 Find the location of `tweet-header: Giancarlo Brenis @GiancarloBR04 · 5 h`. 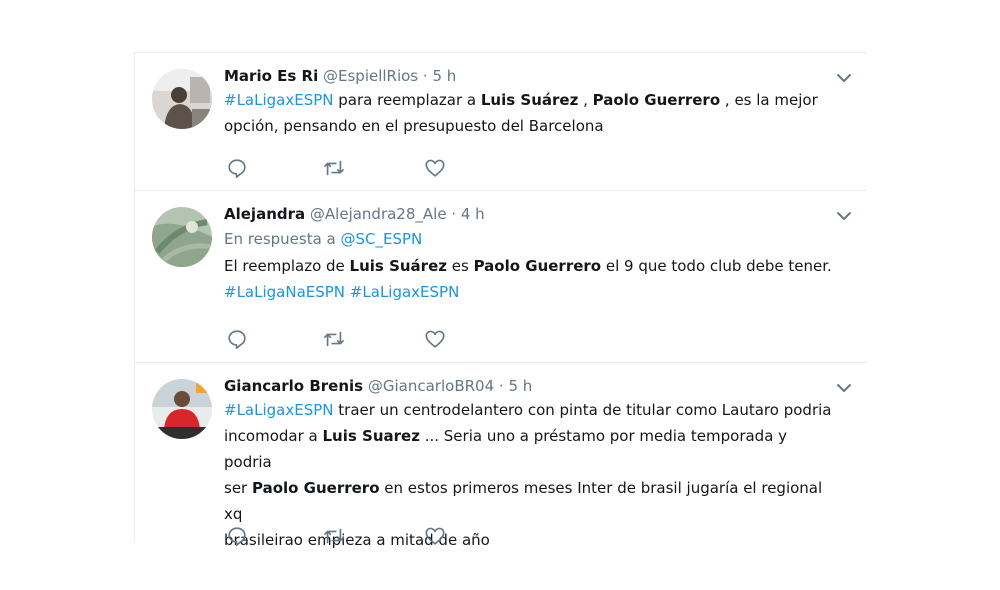

tweet-header: Giancarlo Brenis @GiancarloBR04 · 5 h is located at coordinates (529, 386).